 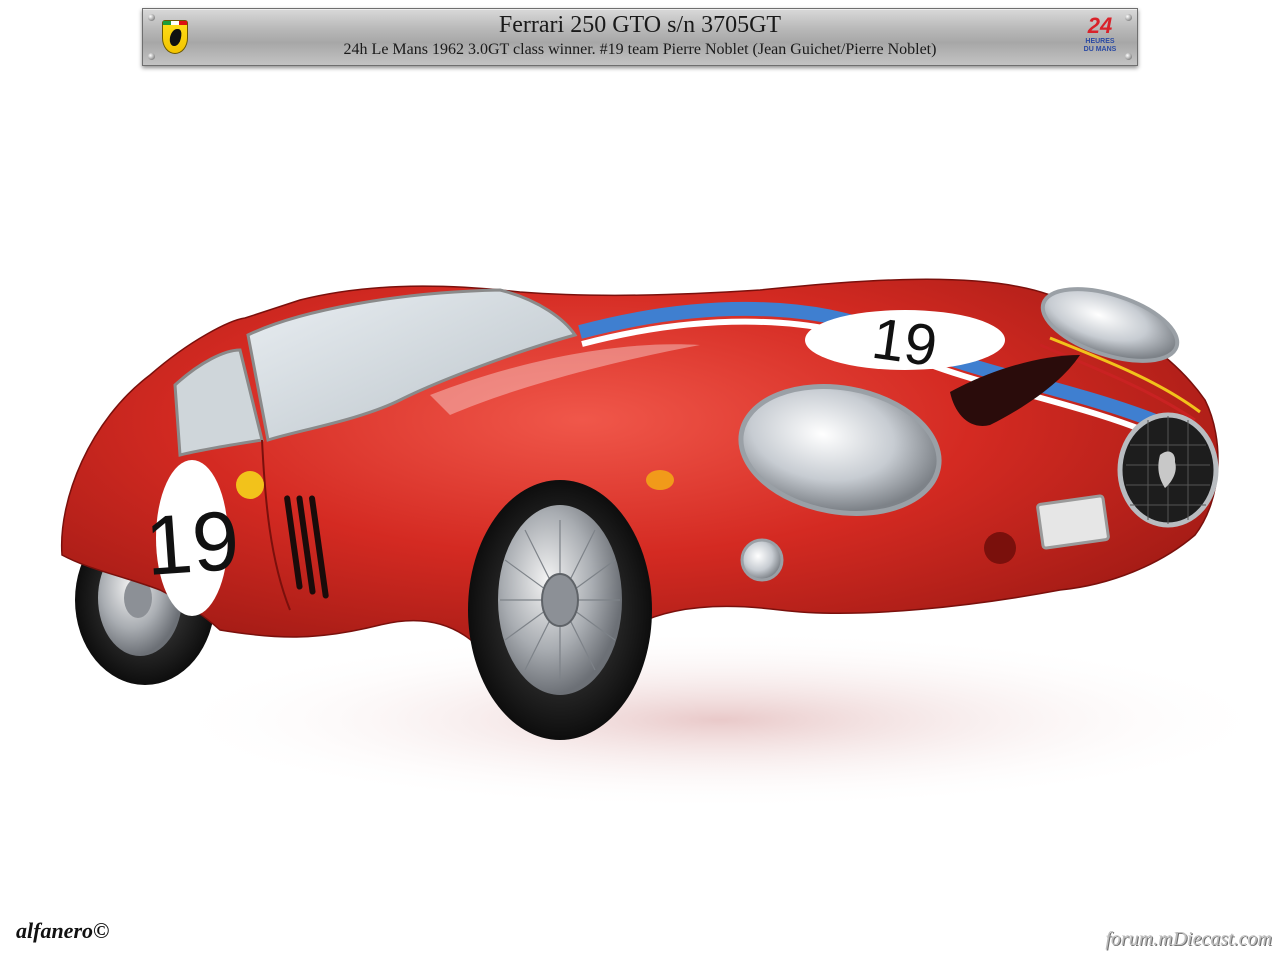 What do you see at coordinates (250, 485) in the screenshot?
I see `yellow-dot` at bounding box center [250, 485].